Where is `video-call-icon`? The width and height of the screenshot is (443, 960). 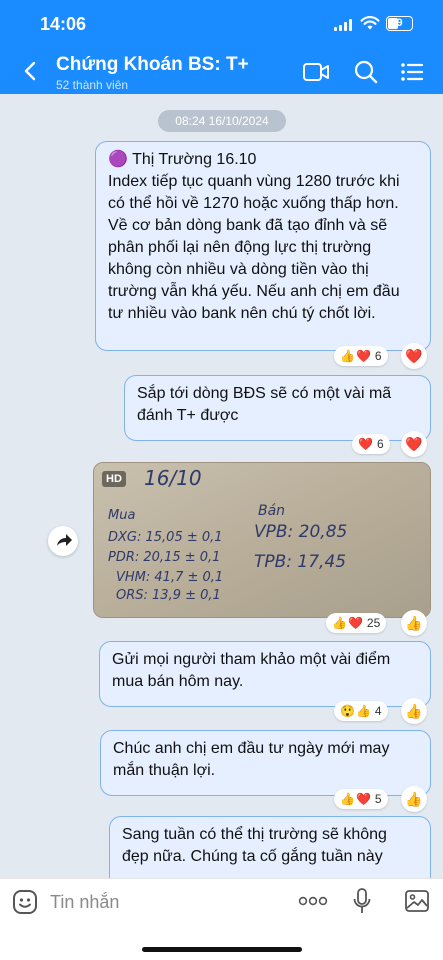
video-call-icon is located at coordinates (316, 72).